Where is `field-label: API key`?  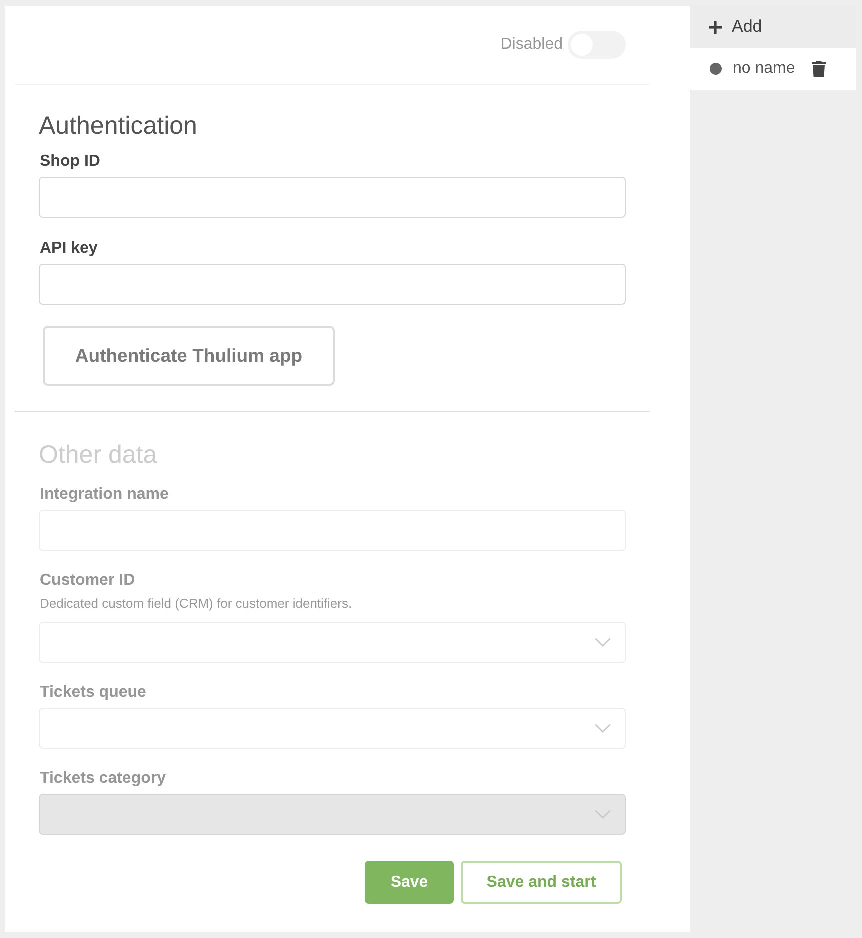
field-label: API key is located at coordinates (69, 249).